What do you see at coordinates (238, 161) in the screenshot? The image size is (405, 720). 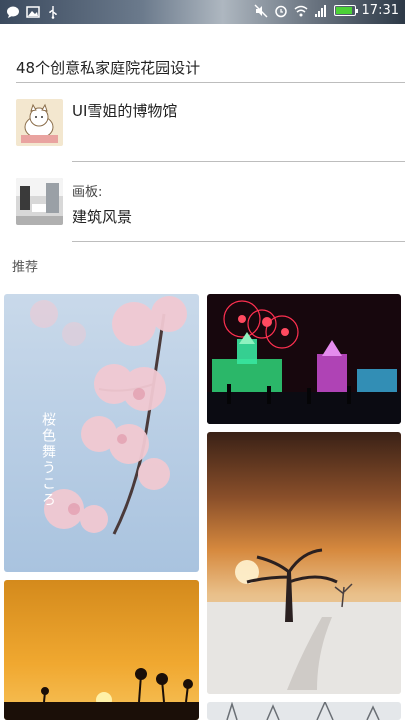 I see `author-divider` at bounding box center [238, 161].